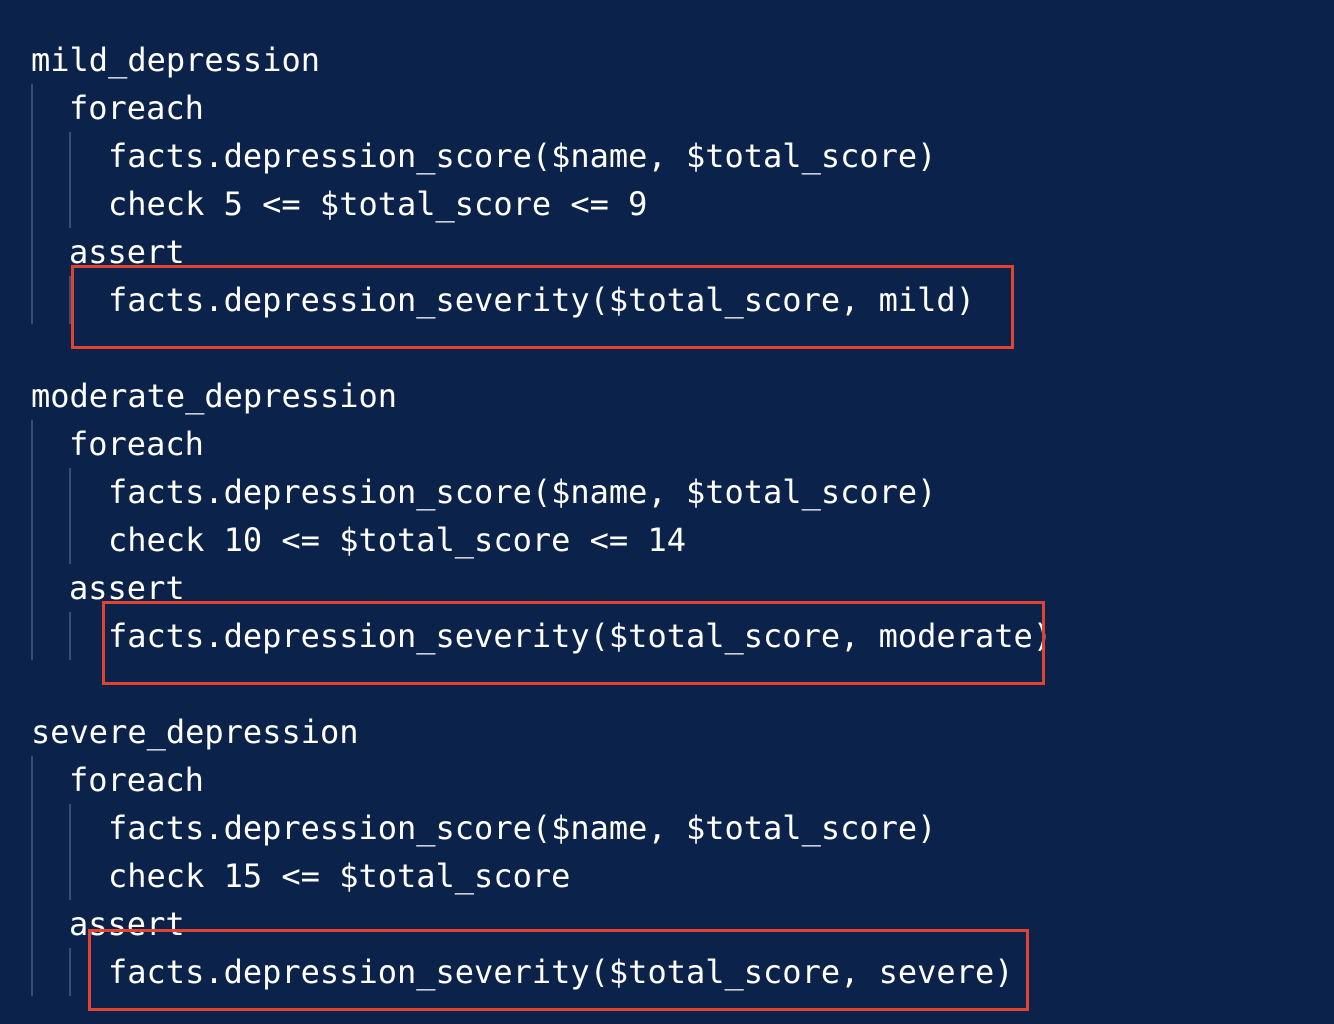  What do you see at coordinates (397, 540) in the screenshot?
I see `check-condition: check 10 <= $total_score <= 14` at bounding box center [397, 540].